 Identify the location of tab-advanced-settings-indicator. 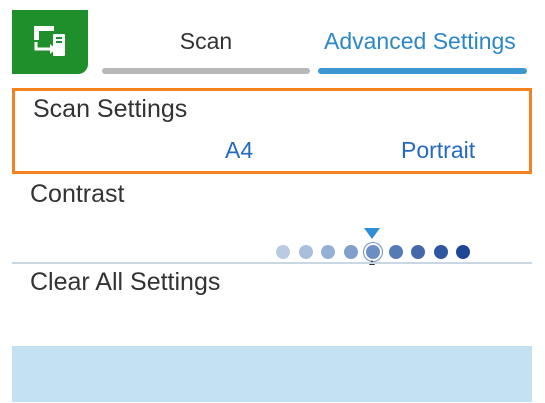
(422, 71).